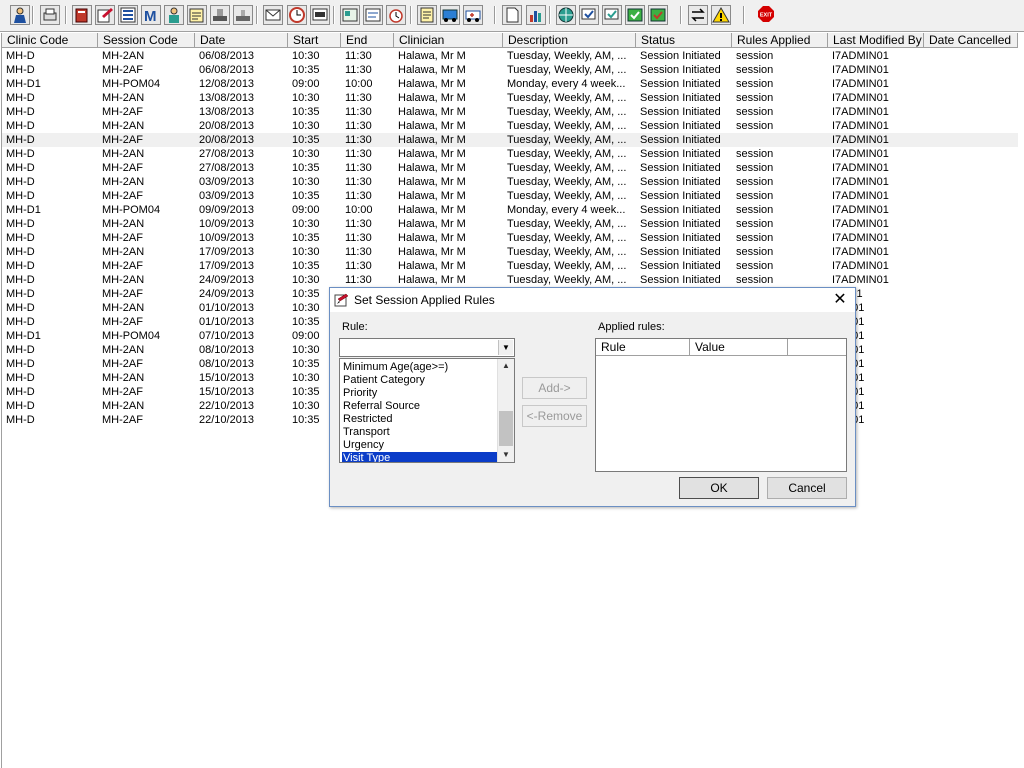  Describe the element at coordinates (554, 388) in the screenshot. I see `add-button: Add->` at that location.